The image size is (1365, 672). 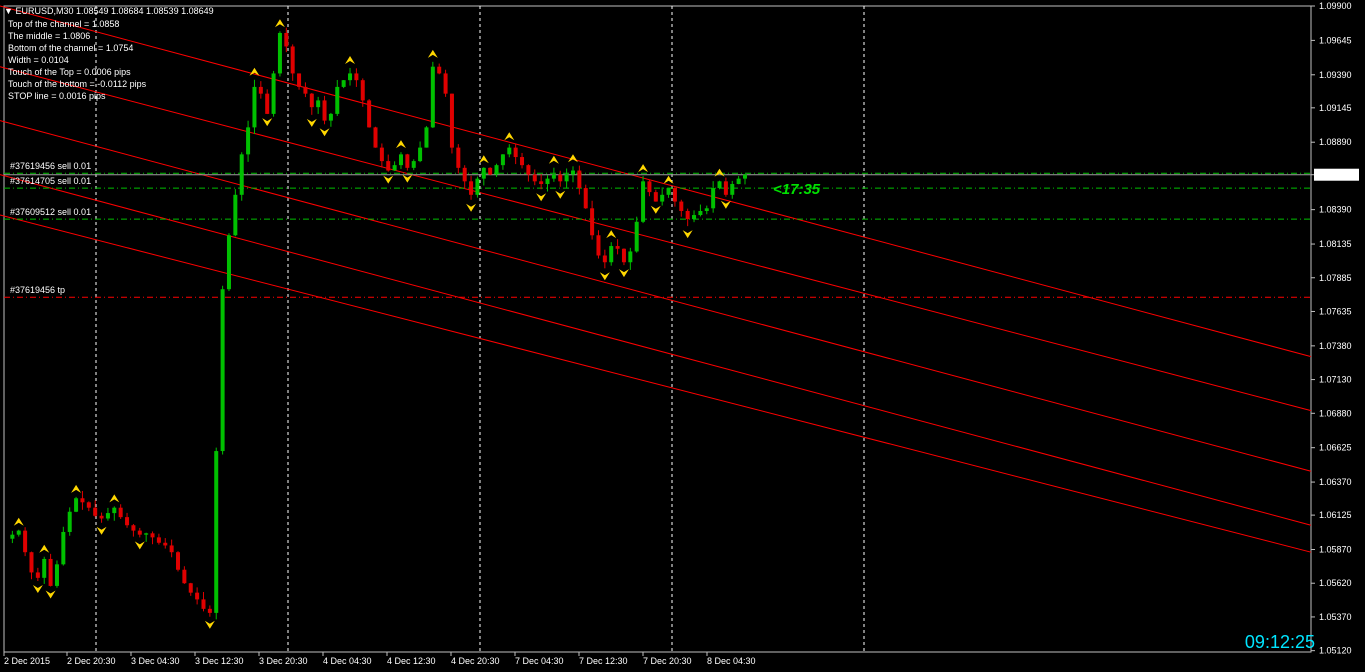 What do you see at coordinates (603, 661) in the screenshot?
I see `x-tick-label: 7 Dec 12:30` at bounding box center [603, 661].